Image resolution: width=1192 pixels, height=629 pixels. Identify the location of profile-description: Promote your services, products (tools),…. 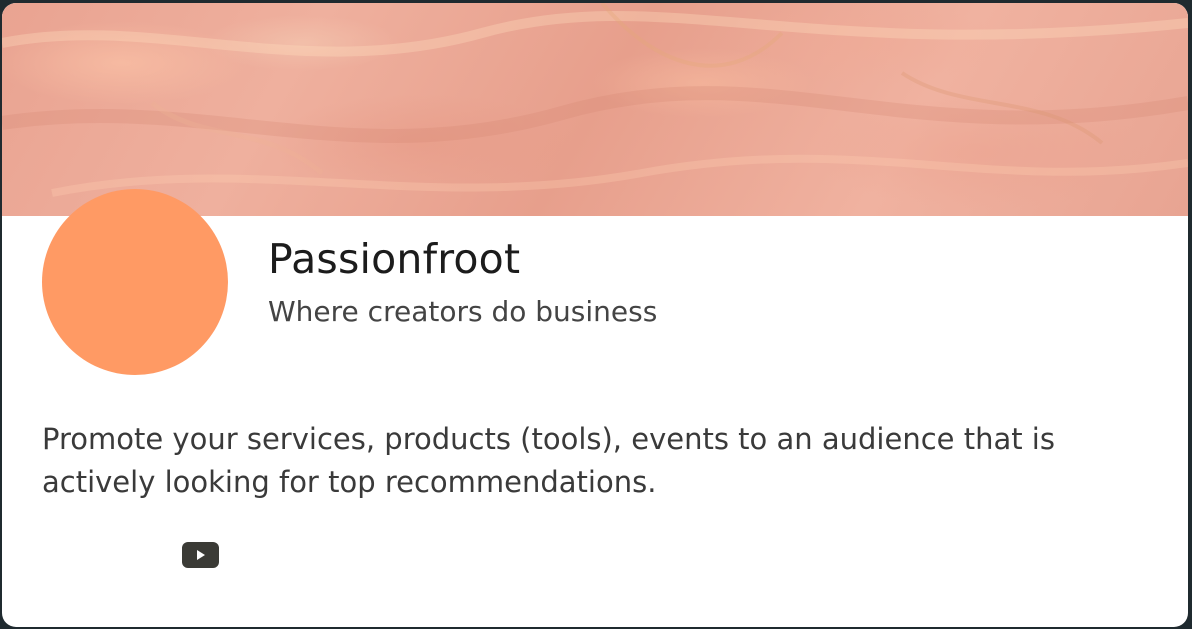
(548, 460).